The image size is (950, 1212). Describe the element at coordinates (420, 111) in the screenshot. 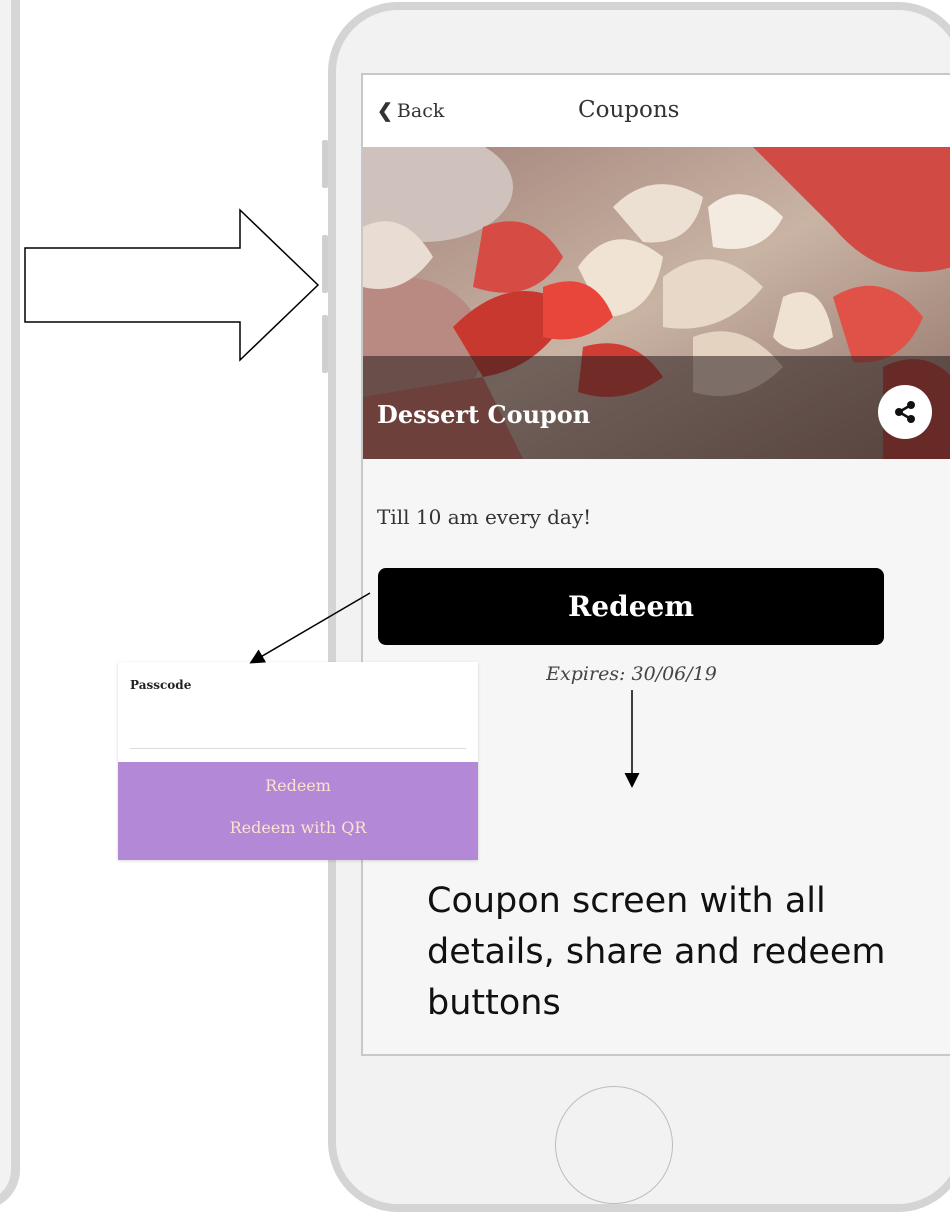

I see `back-label: Back` at that location.